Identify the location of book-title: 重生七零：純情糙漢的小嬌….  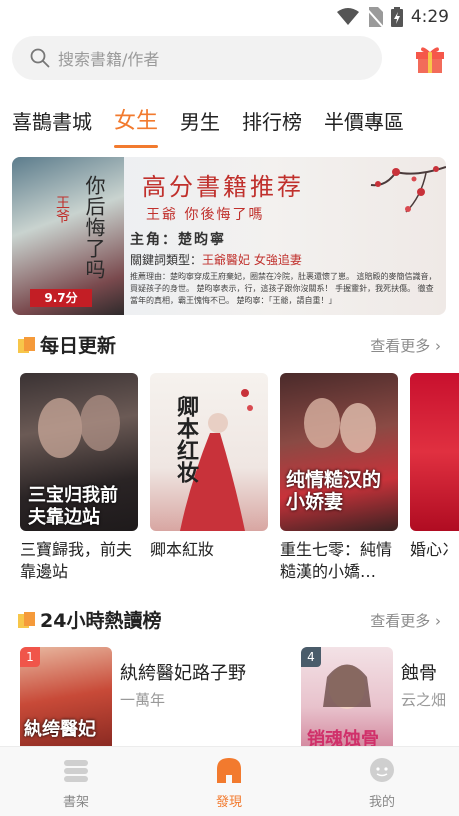
(336, 560).